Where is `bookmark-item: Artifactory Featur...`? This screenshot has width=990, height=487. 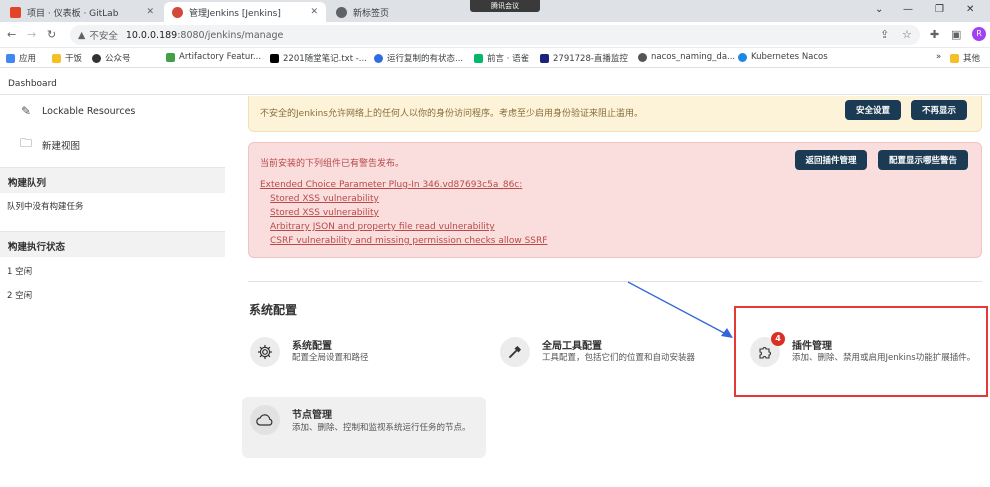
bookmark-item: Artifactory Featur... is located at coordinates (213, 57).